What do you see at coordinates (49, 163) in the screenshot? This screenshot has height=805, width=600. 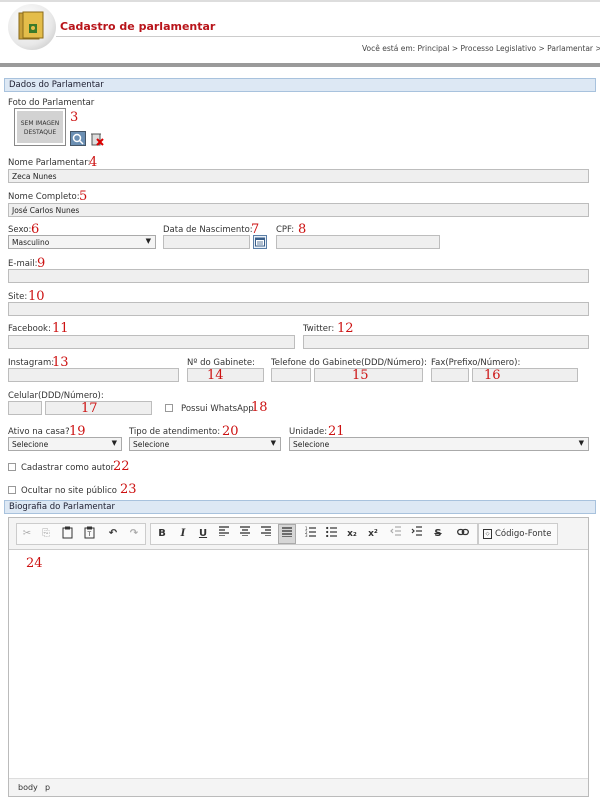 I see `nome-parlamentar-label: Nome Parlamentar:` at bounding box center [49, 163].